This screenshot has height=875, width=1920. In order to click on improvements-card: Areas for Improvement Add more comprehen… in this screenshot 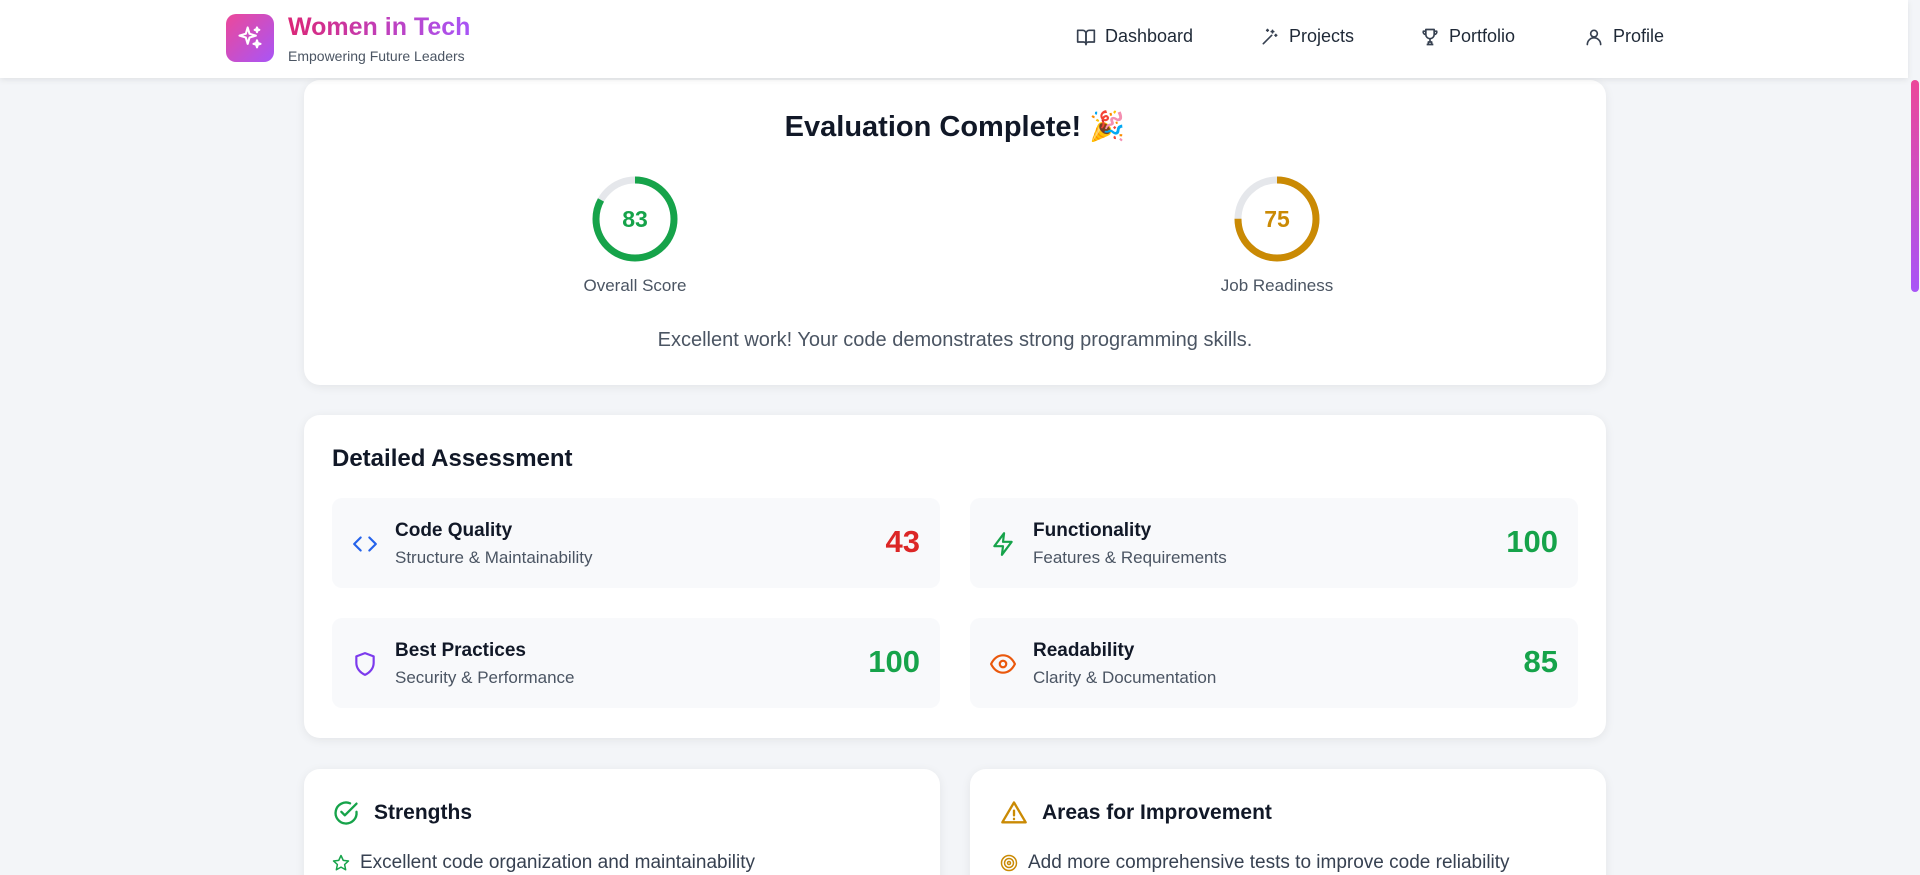, I will do `click(1288, 822)`.